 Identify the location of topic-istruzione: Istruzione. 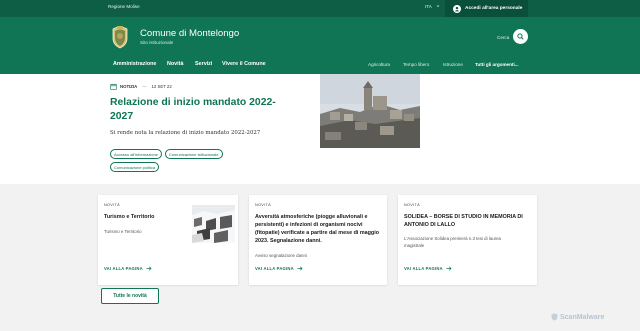
(453, 64).